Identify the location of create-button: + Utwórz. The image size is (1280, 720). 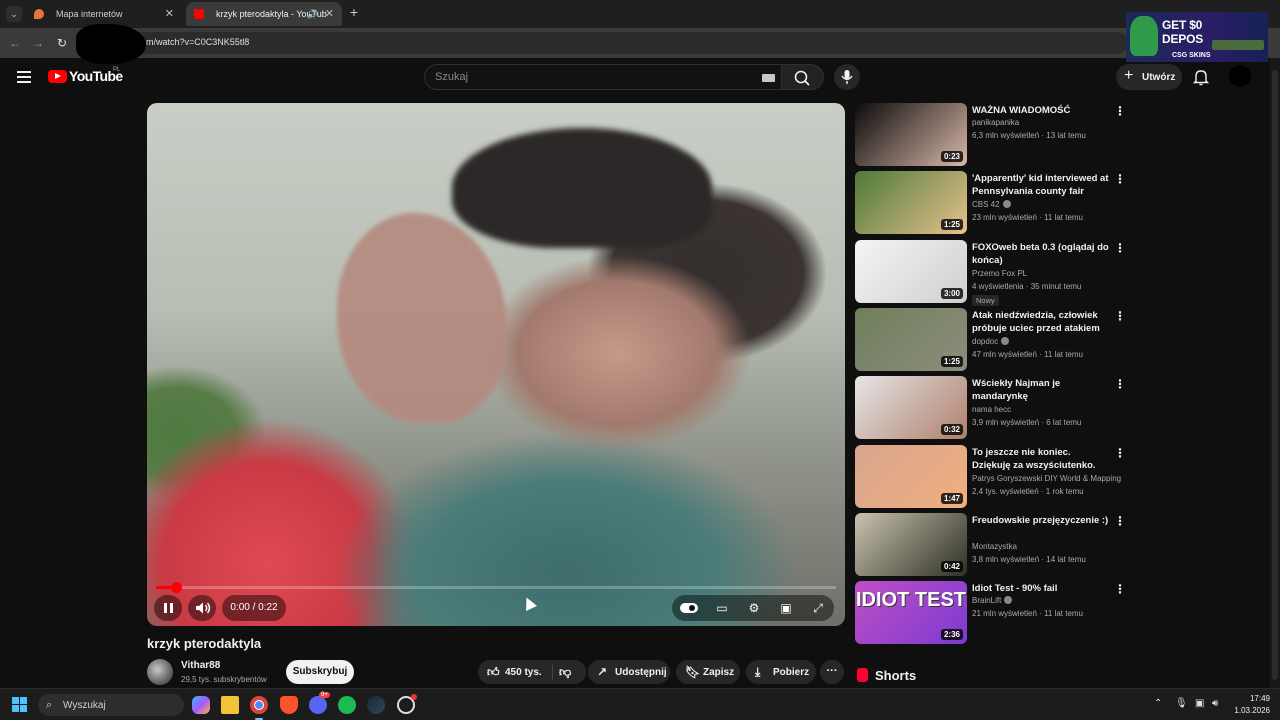
(1149, 77).